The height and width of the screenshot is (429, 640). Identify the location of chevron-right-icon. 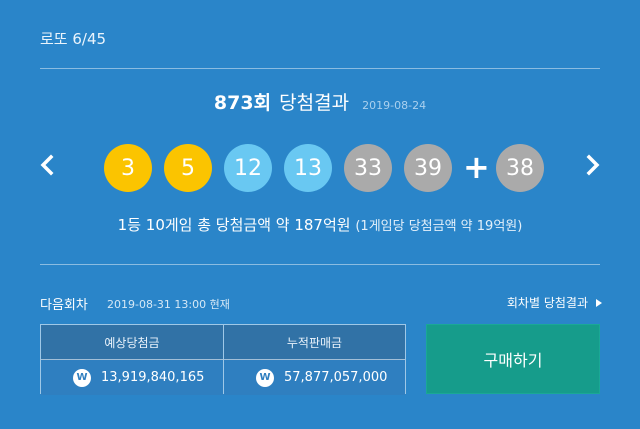
(593, 165).